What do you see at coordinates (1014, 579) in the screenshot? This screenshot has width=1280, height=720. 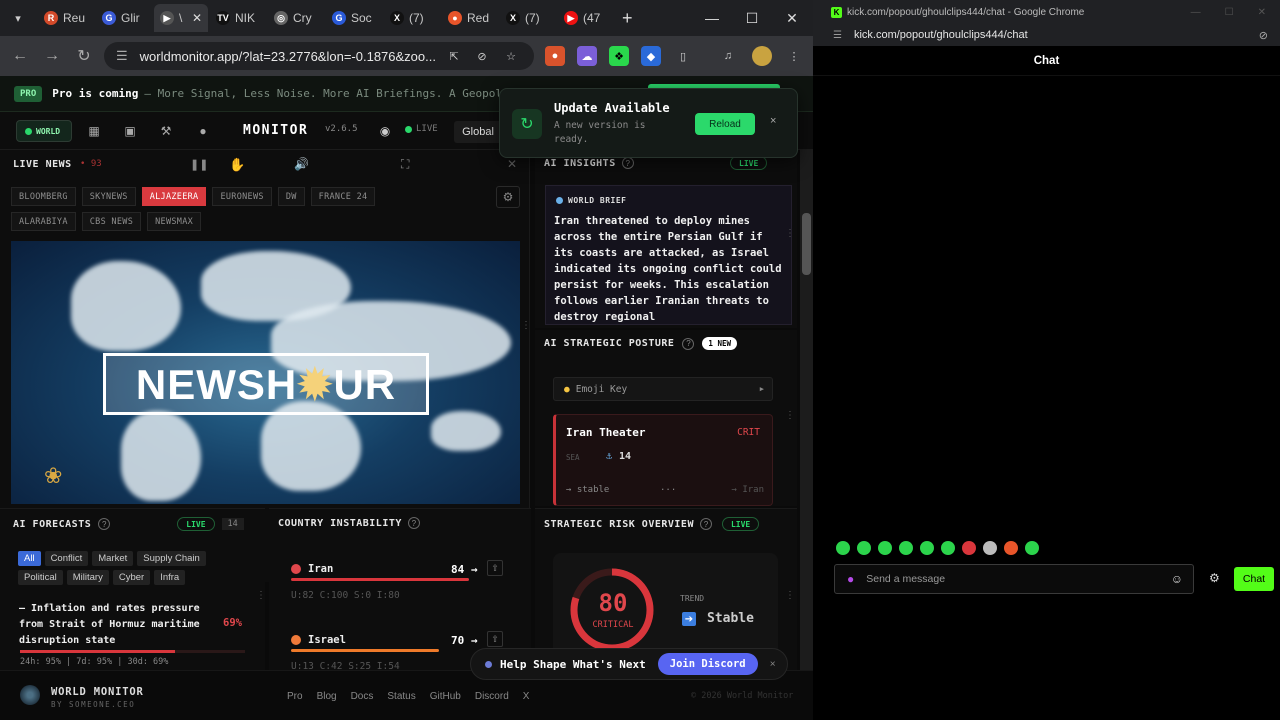 I see `chat-message-input: ● Send a message ☺` at bounding box center [1014, 579].